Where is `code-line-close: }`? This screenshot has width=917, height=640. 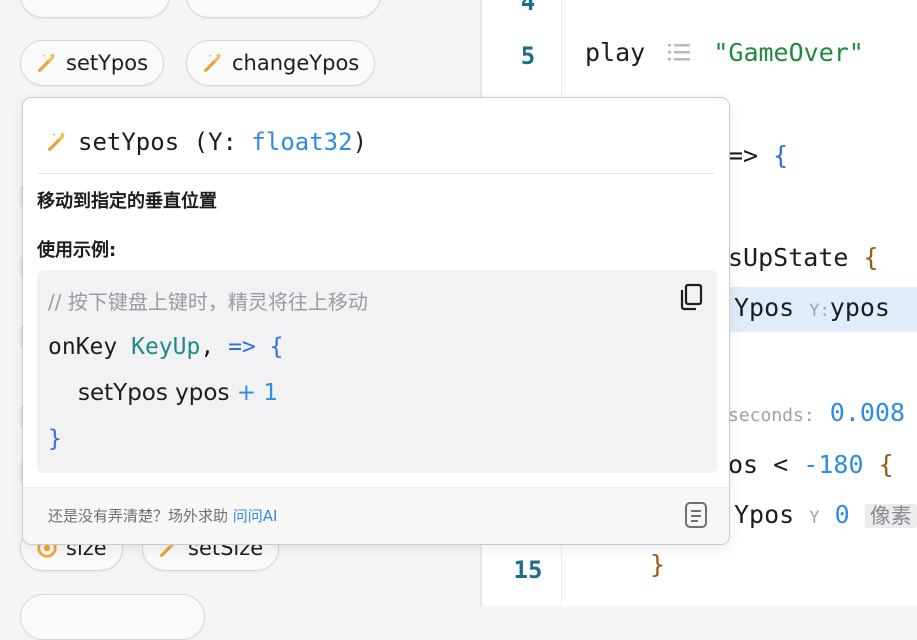 code-line-close: } is located at coordinates (657, 564).